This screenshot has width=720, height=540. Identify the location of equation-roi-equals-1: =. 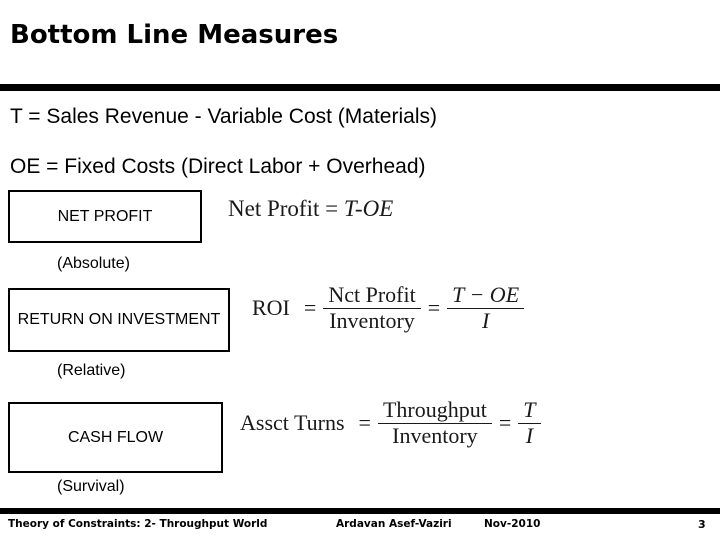
(310, 308).